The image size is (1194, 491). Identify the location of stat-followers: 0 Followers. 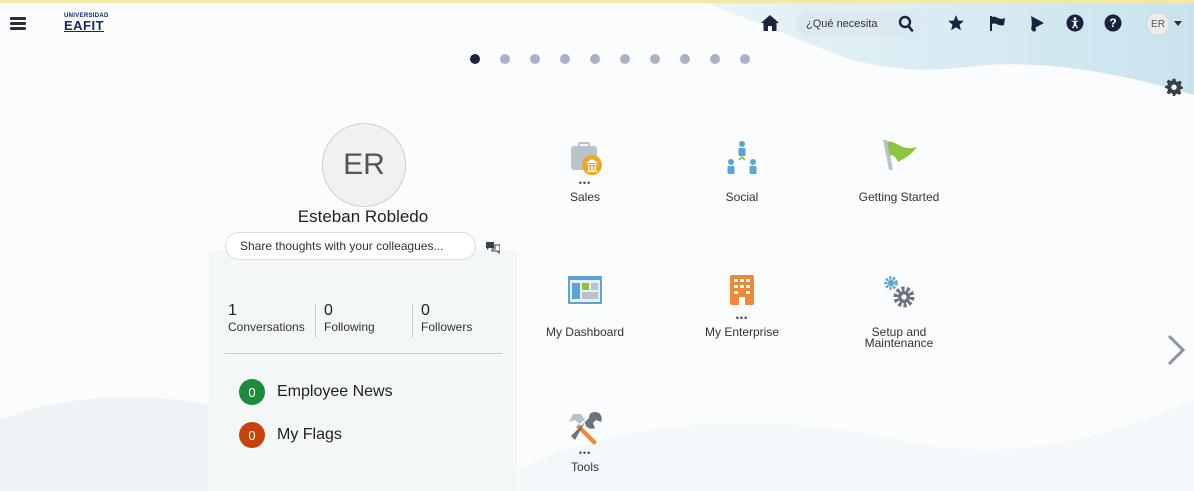
(446, 321).